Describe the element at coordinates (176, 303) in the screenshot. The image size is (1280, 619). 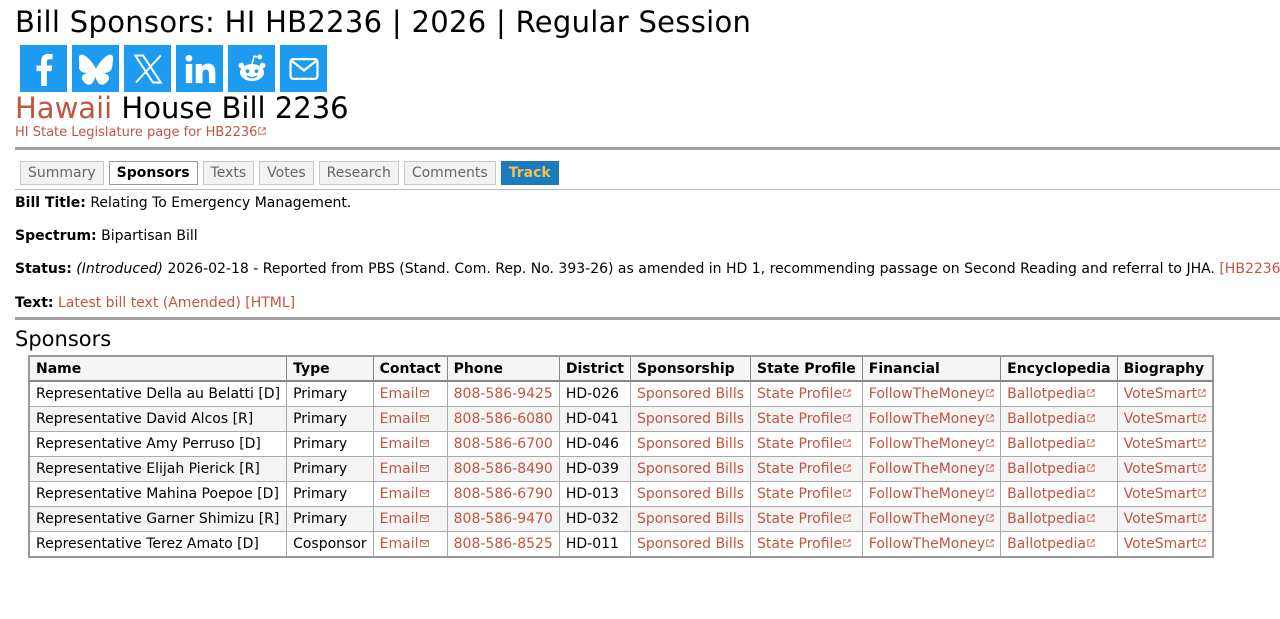
I see `bill-text-link: Latest bill text (Amended) [HTML]` at that location.